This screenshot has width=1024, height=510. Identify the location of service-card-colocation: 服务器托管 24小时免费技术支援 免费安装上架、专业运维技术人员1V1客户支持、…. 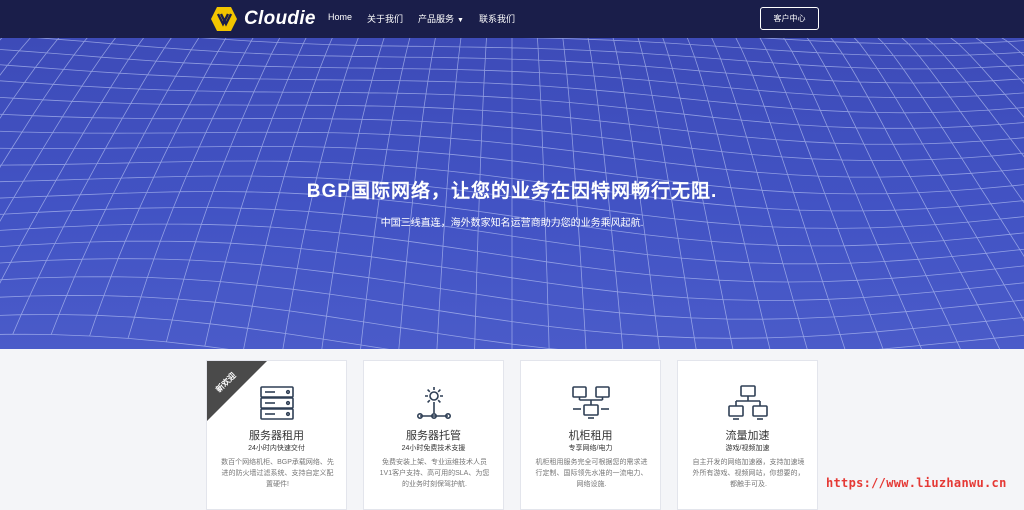
(433, 435).